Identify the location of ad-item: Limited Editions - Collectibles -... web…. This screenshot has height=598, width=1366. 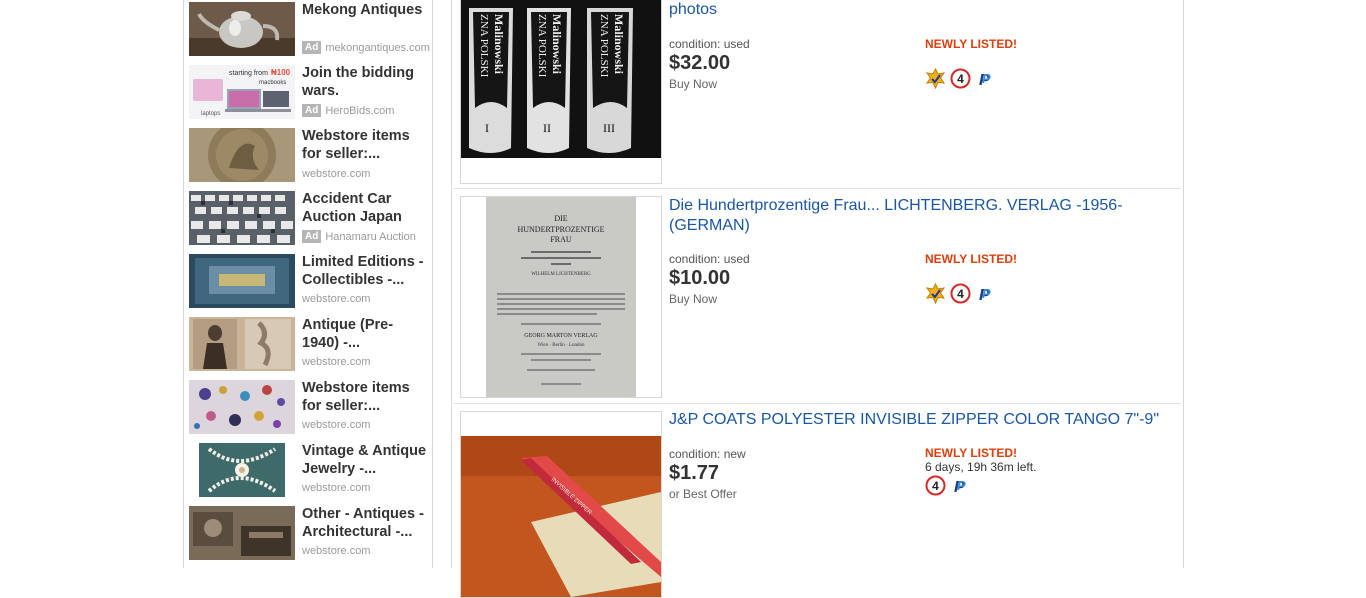
(309, 280).